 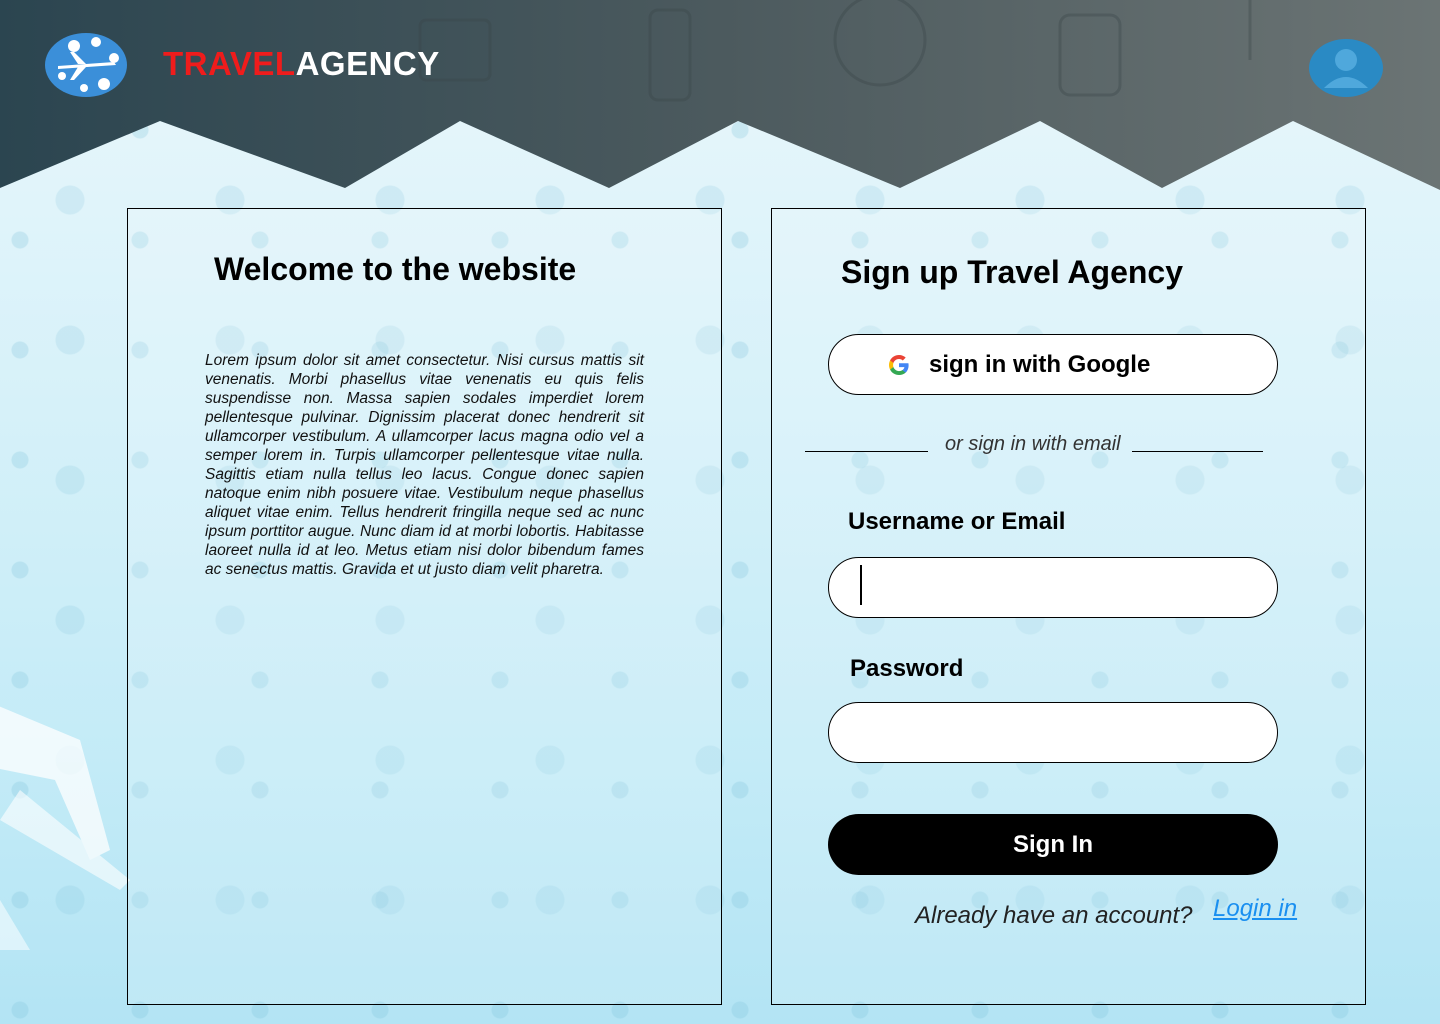 What do you see at coordinates (1053, 844) in the screenshot?
I see `sign-in-button: Sign In` at bounding box center [1053, 844].